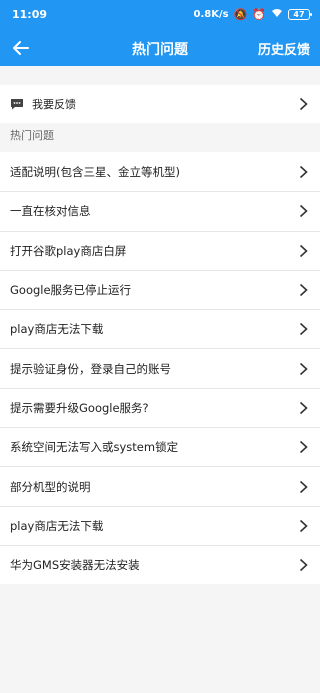  What do you see at coordinates (160, 564) in the screenshot?
I see `list-item: 华为GMS安装器无法安装` at bounding box center [160, 564].